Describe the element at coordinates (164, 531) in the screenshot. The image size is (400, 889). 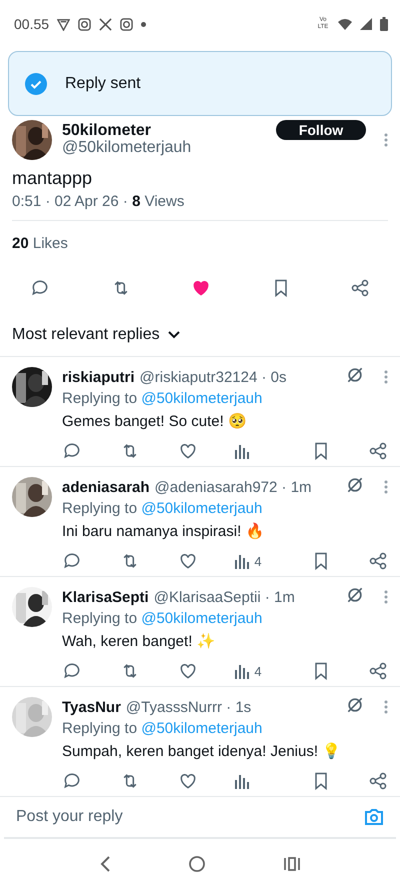
I see `reply-text: Ini baru namanya inspirasi! 🔥` at that location.